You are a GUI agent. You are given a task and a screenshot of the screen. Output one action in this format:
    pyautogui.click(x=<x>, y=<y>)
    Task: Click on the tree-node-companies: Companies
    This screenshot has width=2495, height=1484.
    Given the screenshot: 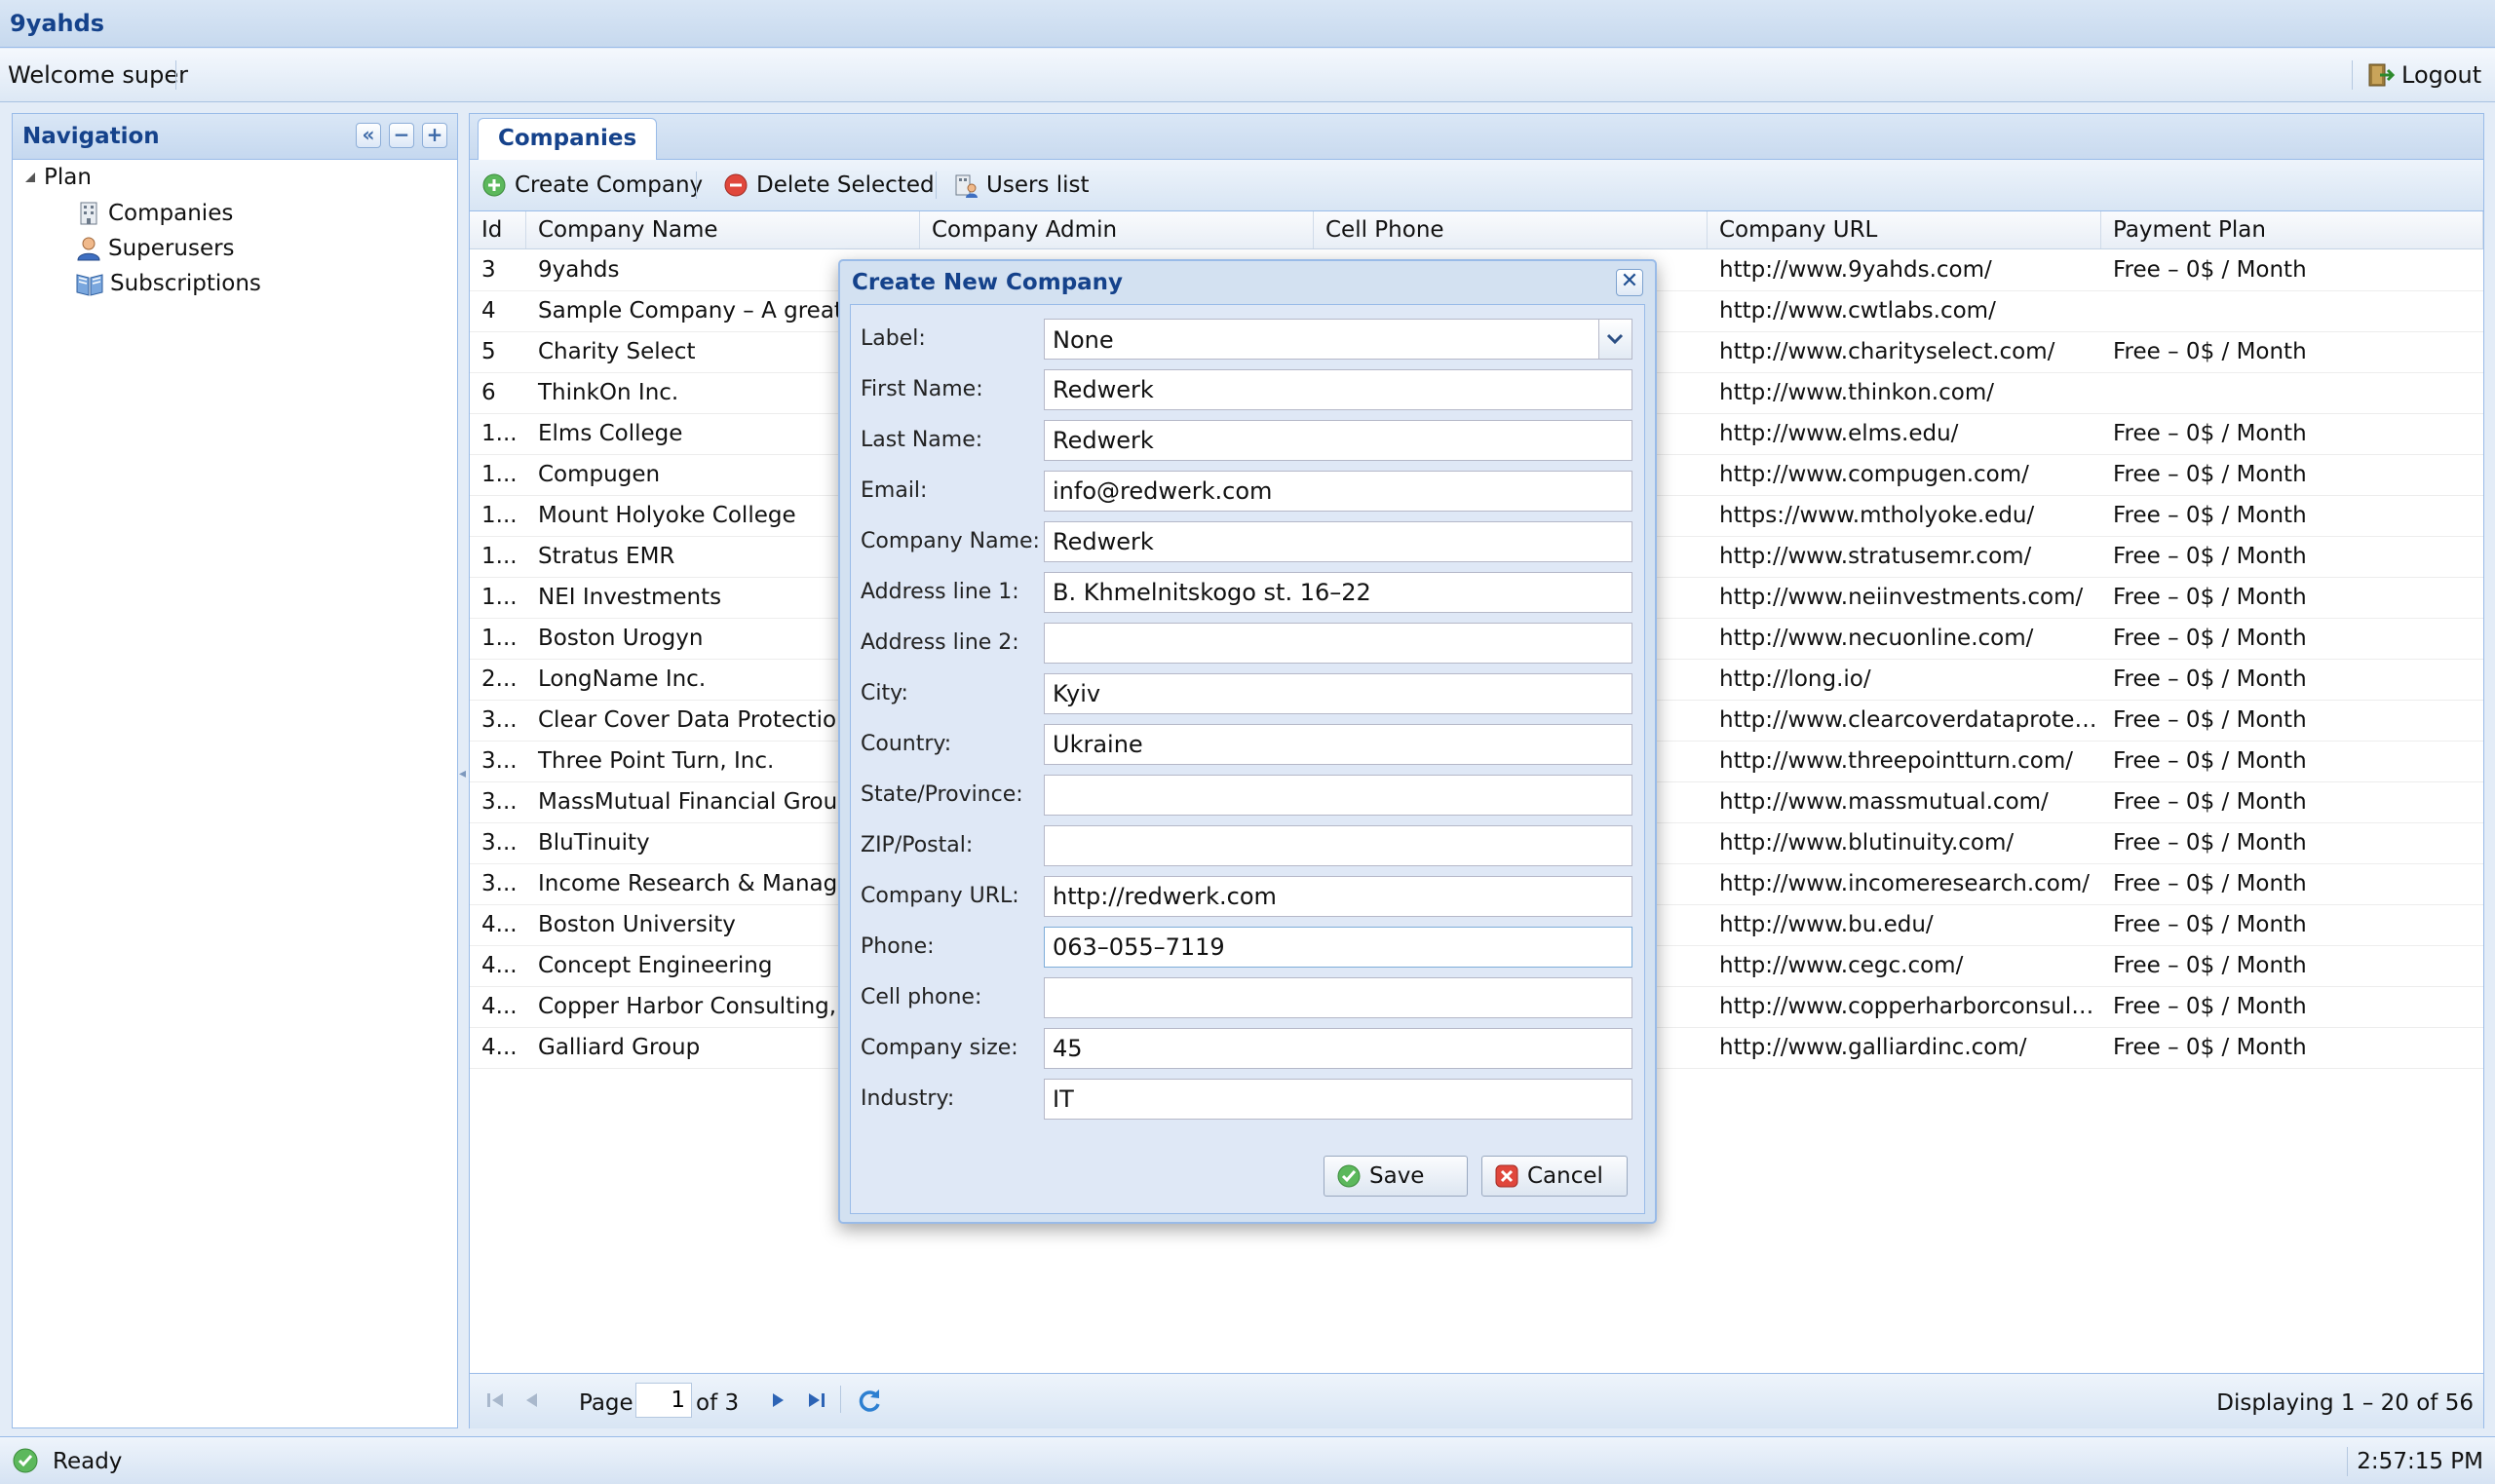 What is the action you would take?
    pyautogui.click(x=154, y=213)
    